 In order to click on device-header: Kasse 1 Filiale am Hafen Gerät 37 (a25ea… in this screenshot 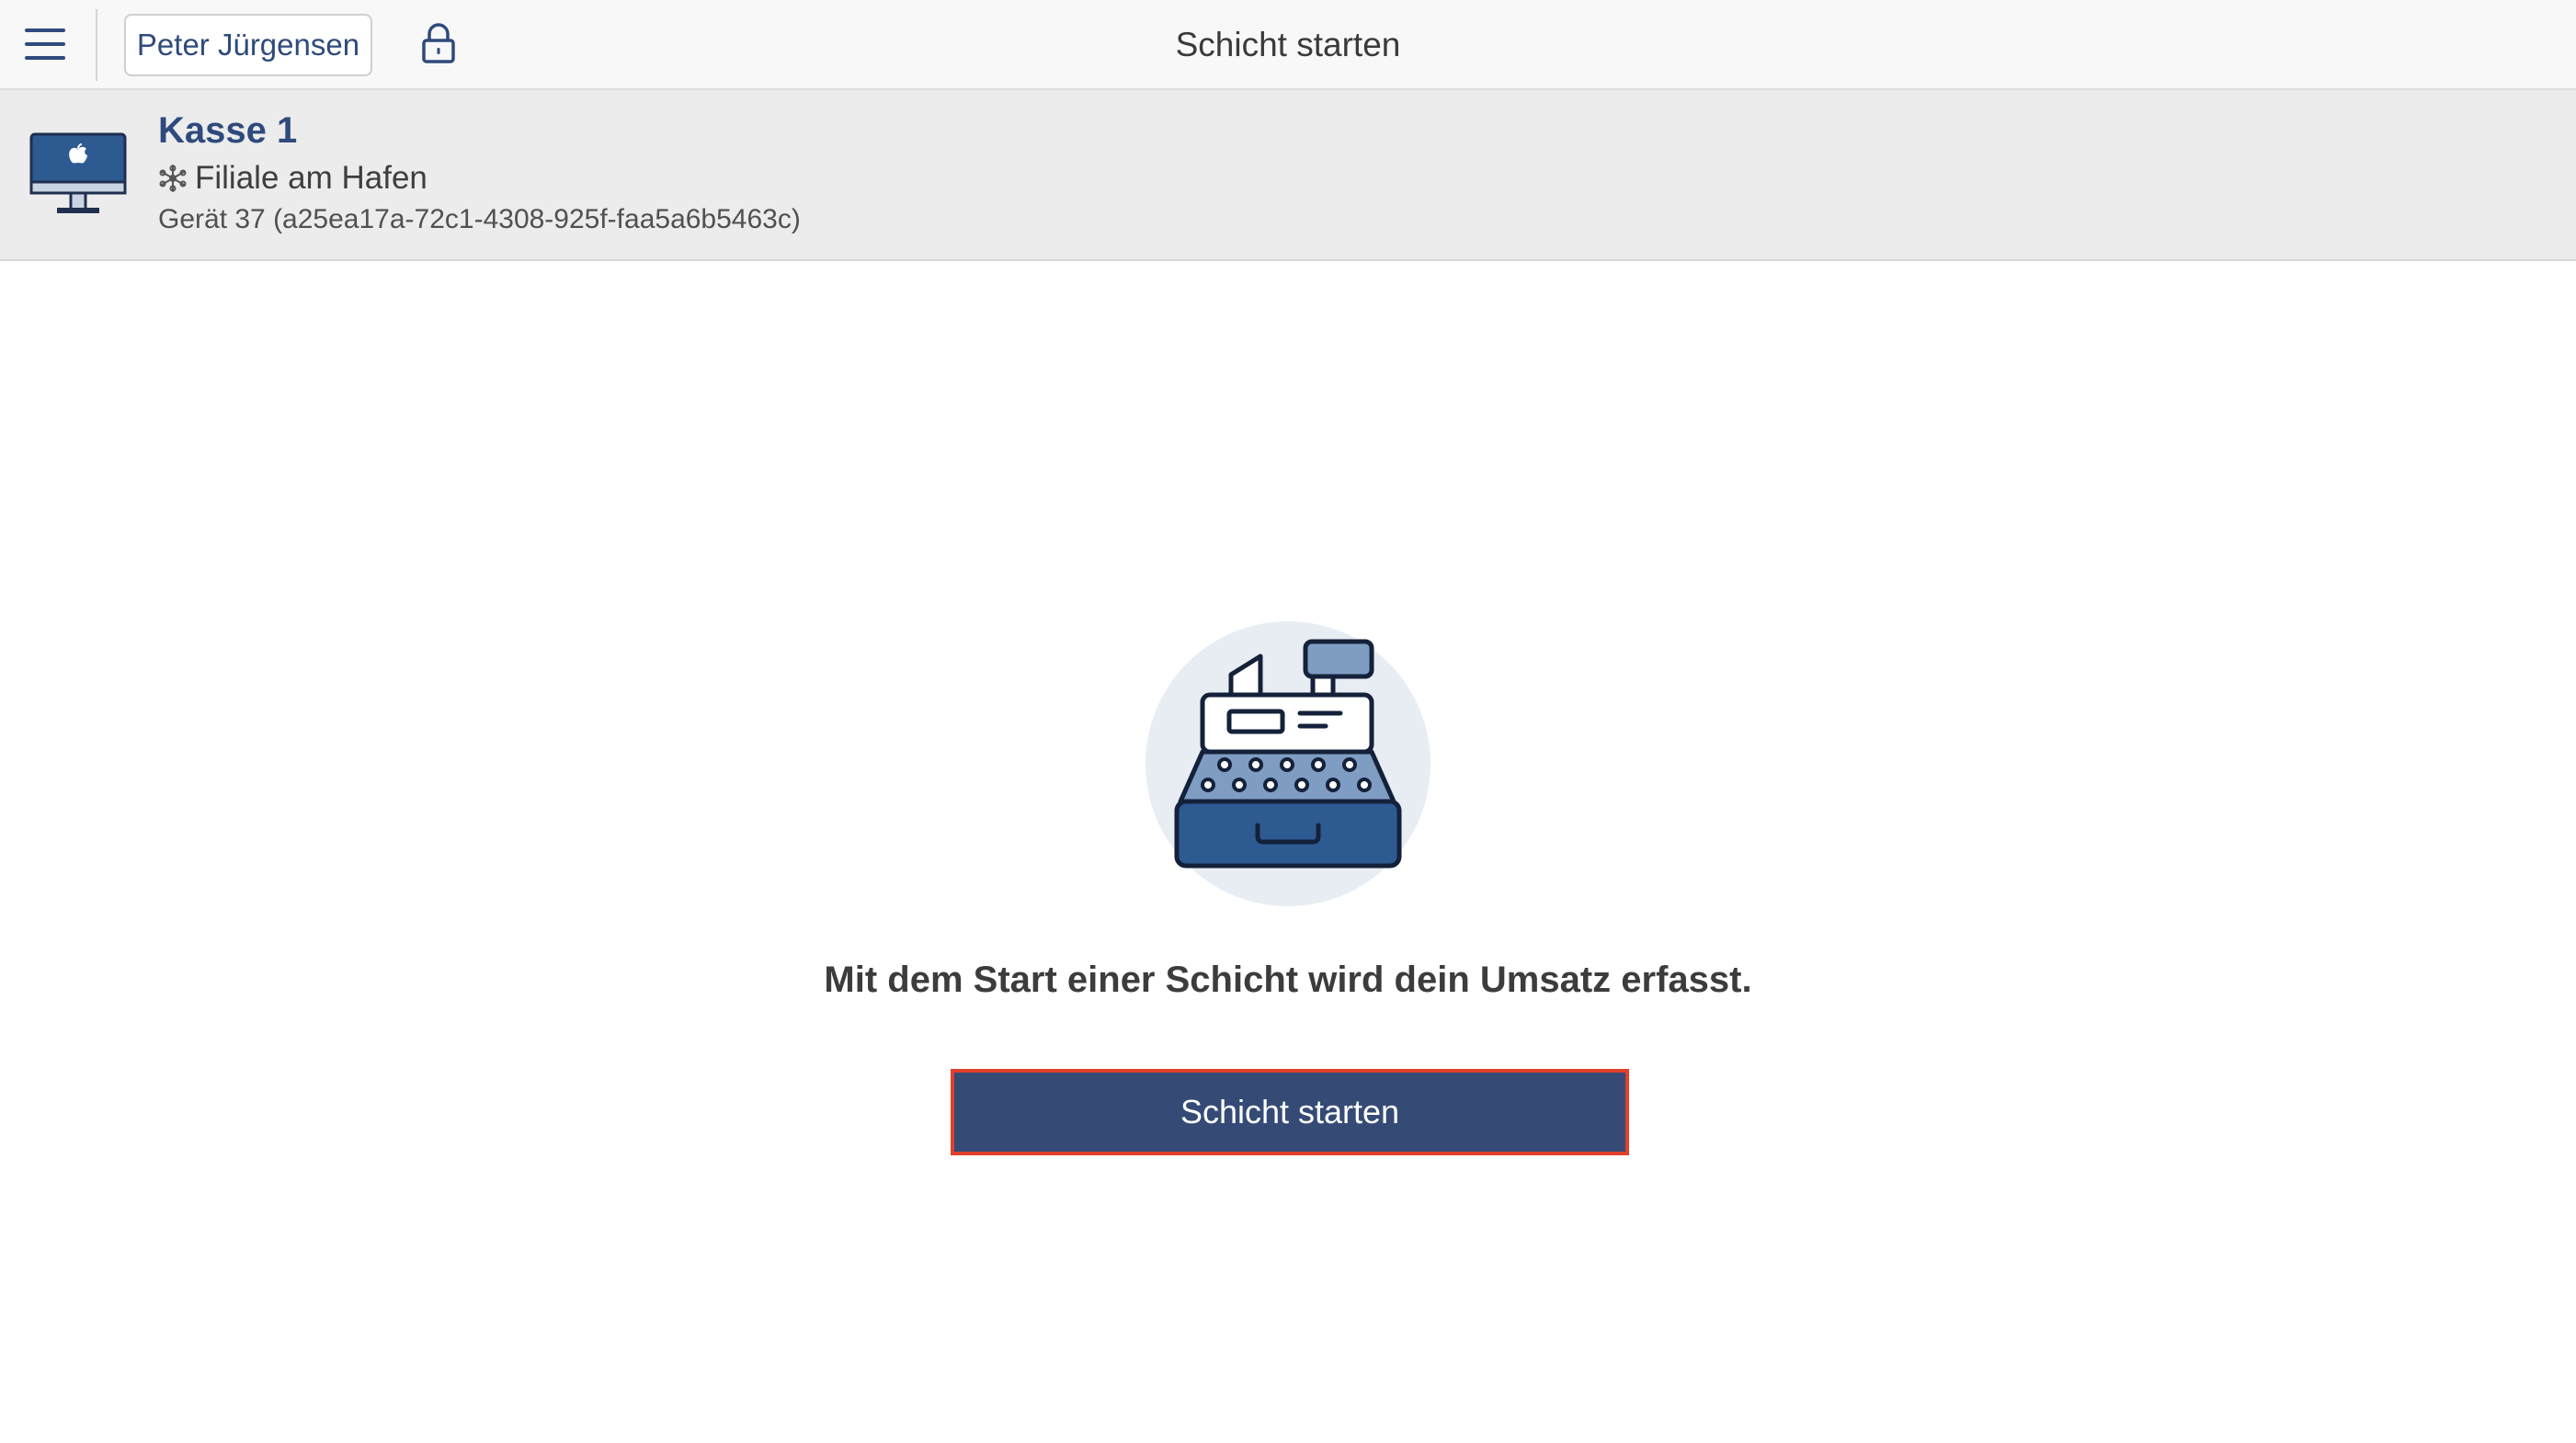, I will do `click(1288, 175)`.